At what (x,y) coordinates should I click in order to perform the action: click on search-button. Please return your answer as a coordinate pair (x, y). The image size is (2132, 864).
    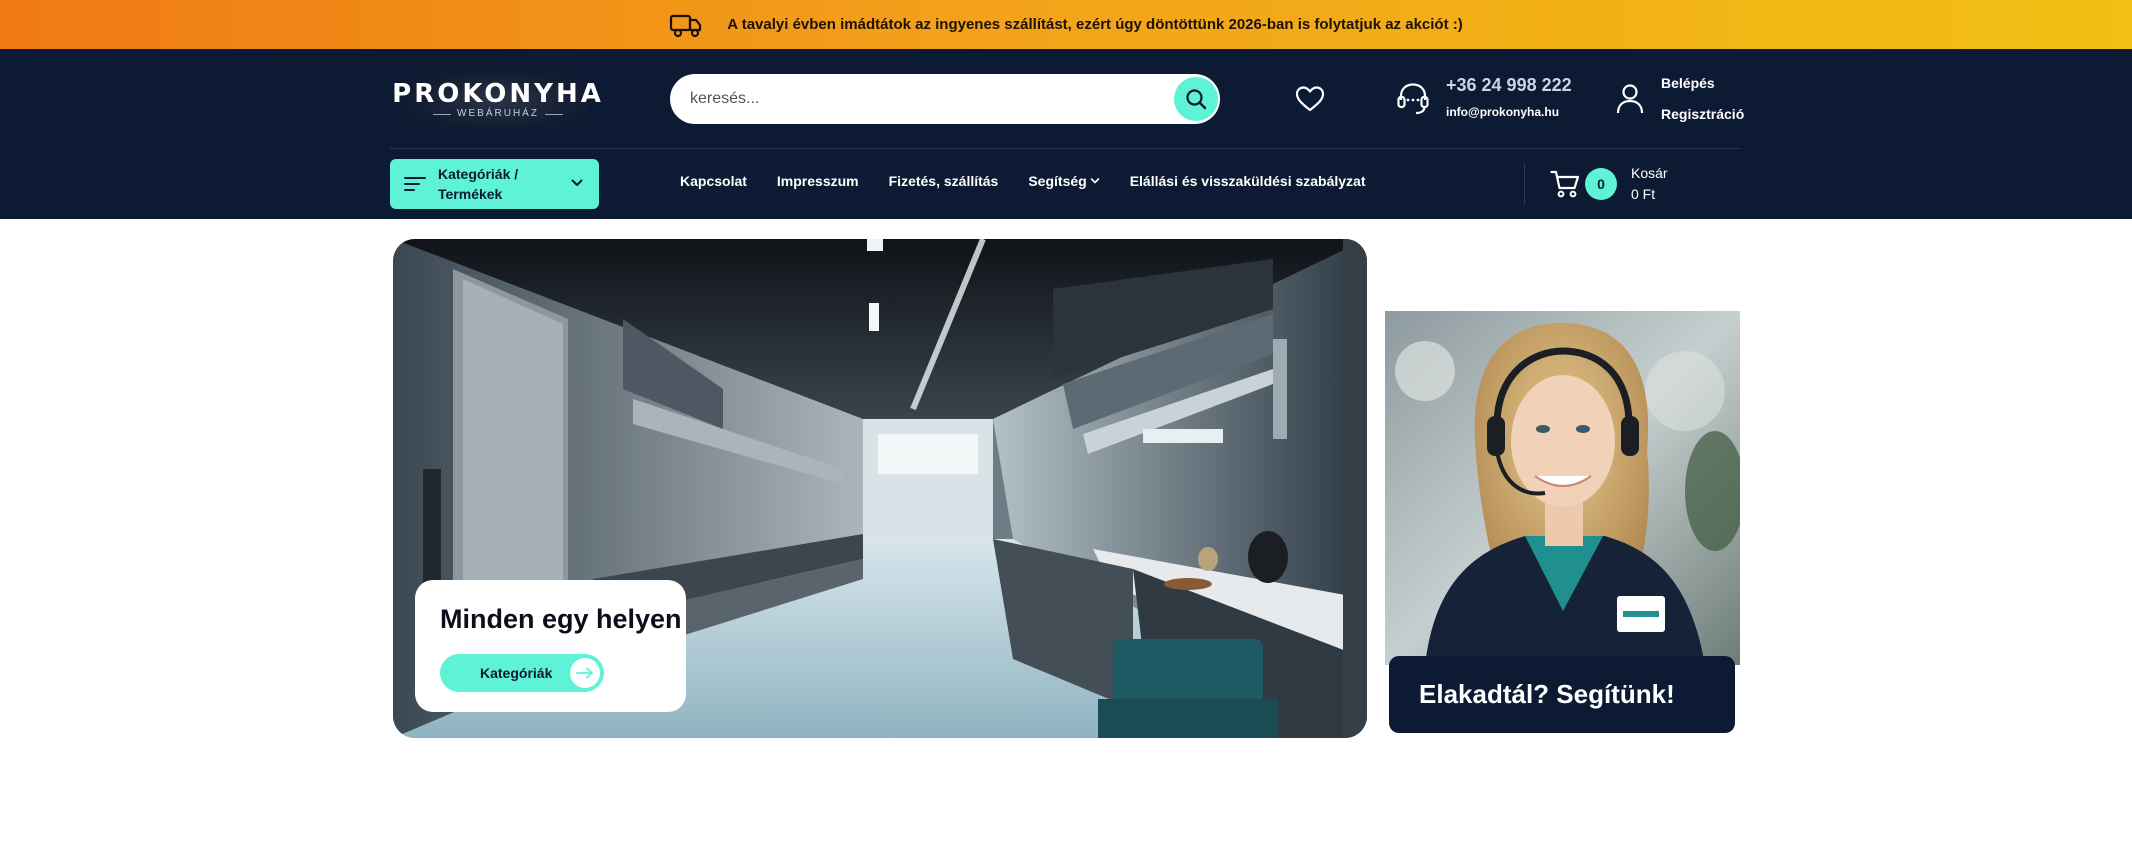
    Looking at the image, I should click on (1196, 99).